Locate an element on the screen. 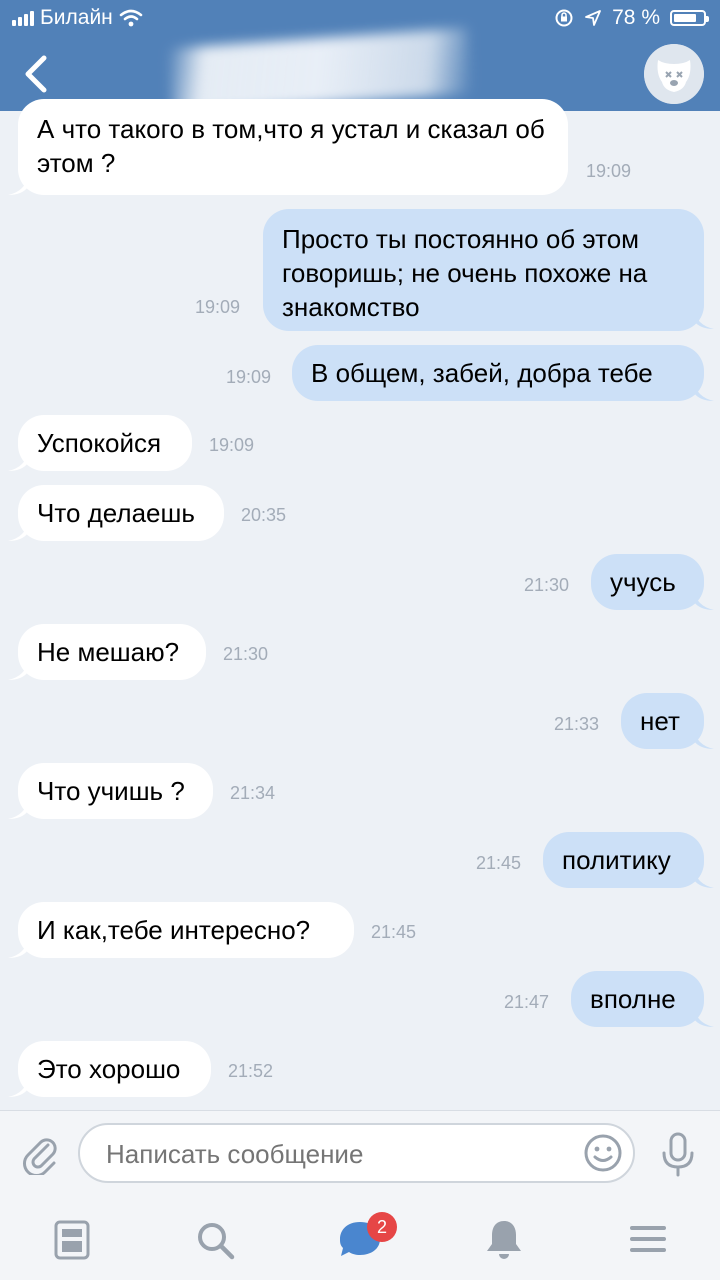 The width and height of the screenshot is (720, 1280). message-bubble: учусь is located at coordinates (647, 582).